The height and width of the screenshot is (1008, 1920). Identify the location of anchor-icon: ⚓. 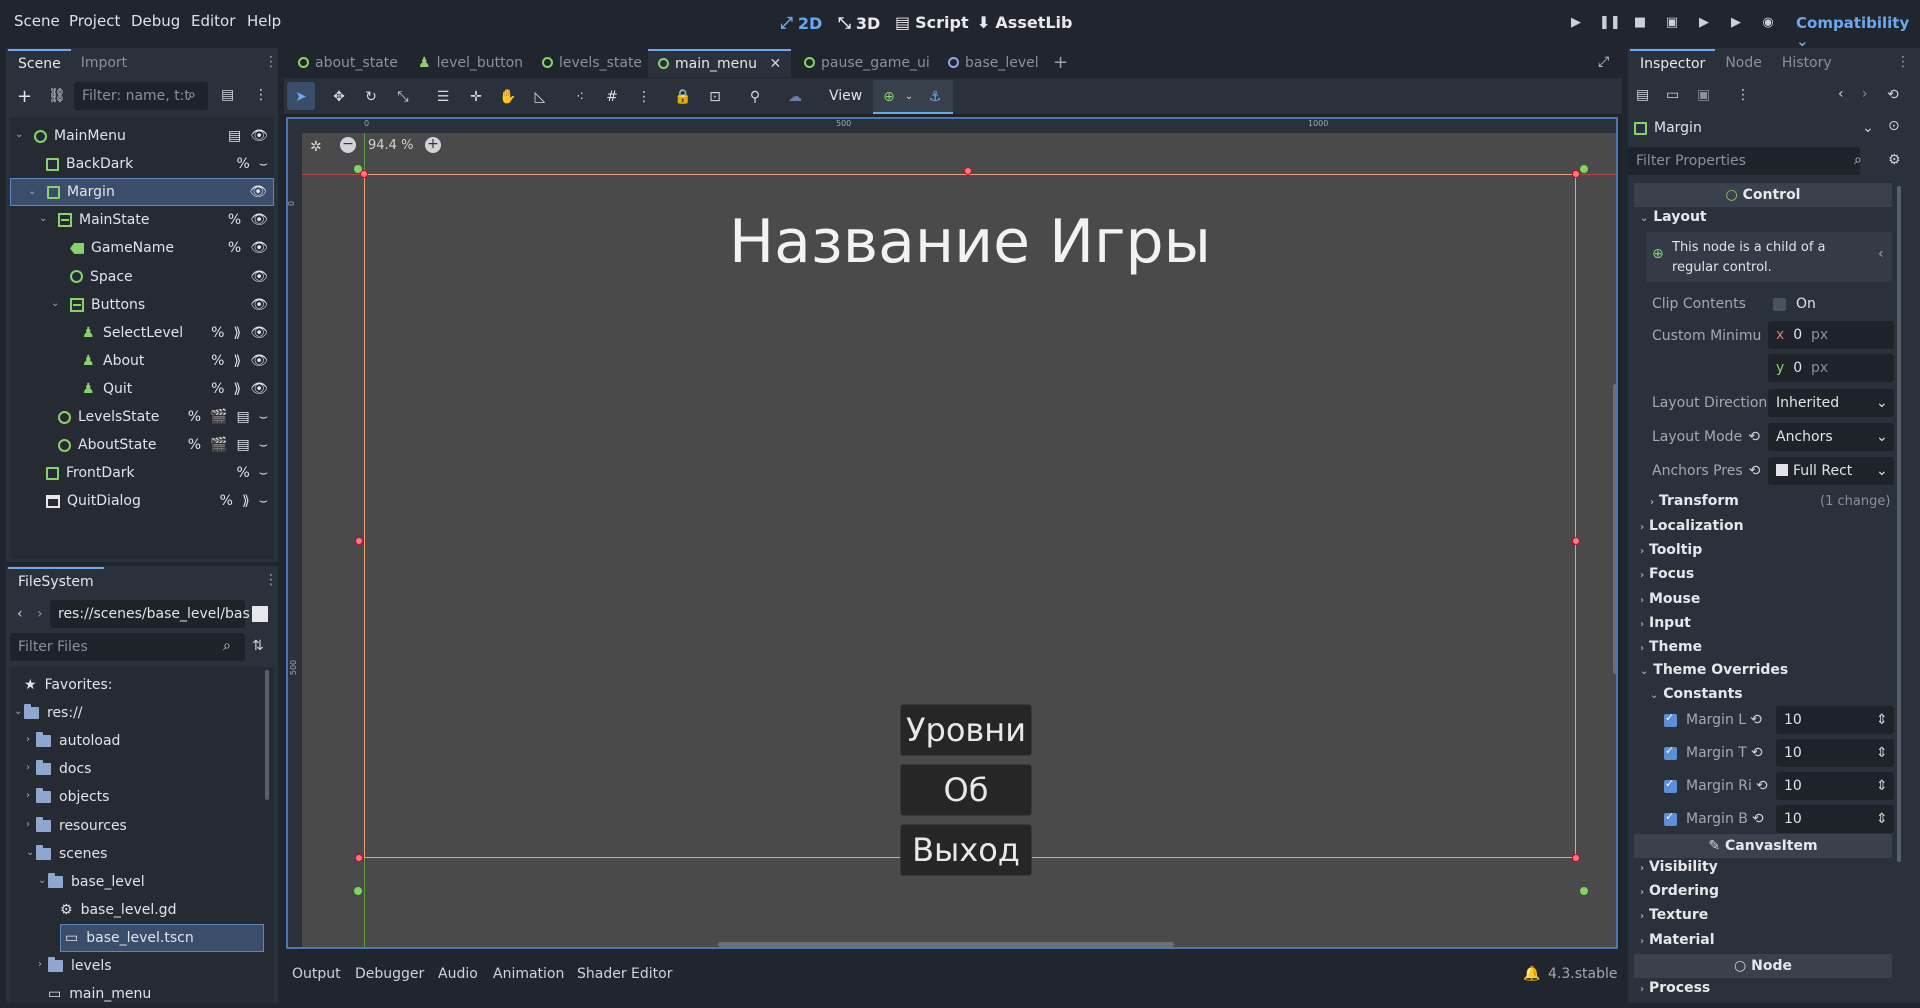
(935, 97).